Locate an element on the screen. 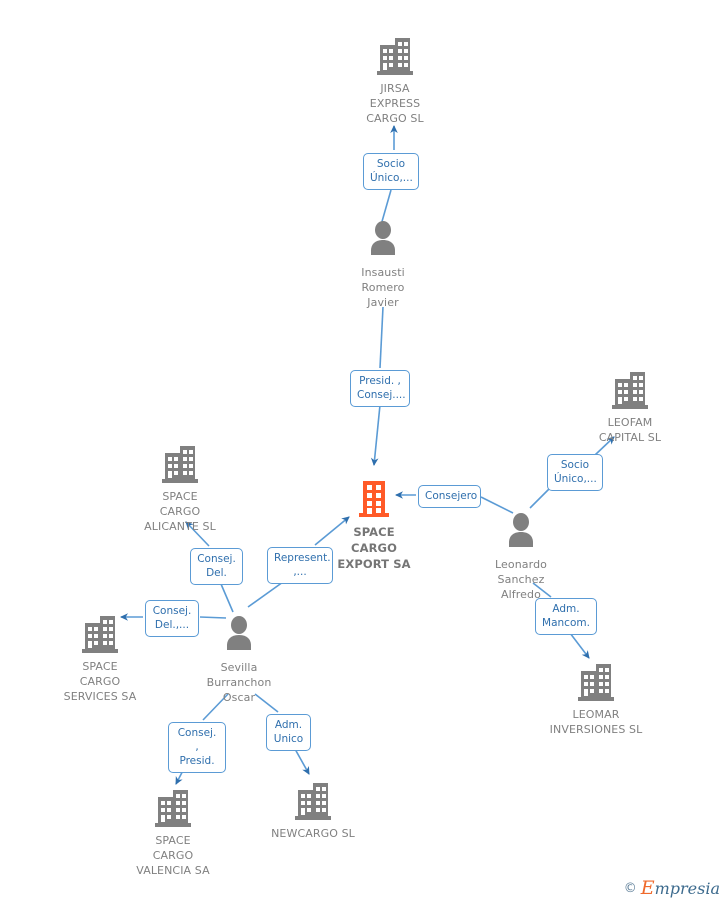 The image size is (728, 905). node-label: LEOFAM CAPITAL SL is located at coordinates (630, 430).